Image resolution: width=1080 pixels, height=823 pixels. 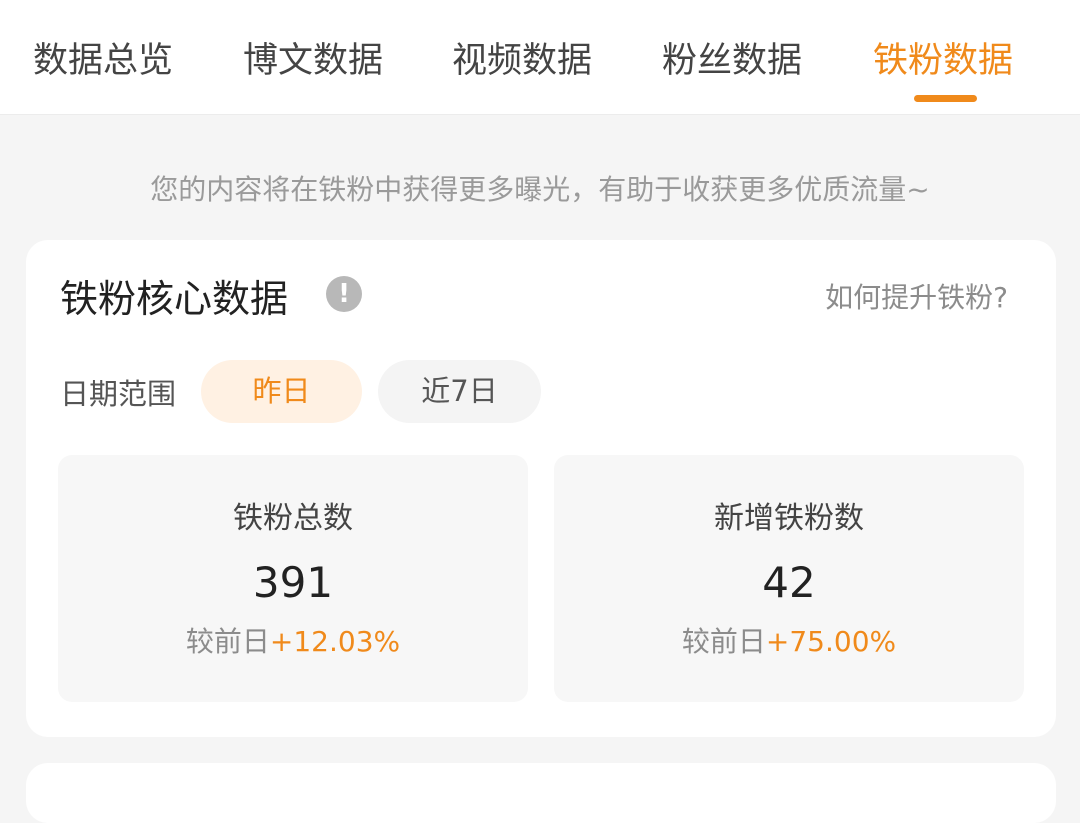 What do you see at coordinates (344, 294) in the screenshot?
I see `info-icon: !` at bounding box center [344, 294].